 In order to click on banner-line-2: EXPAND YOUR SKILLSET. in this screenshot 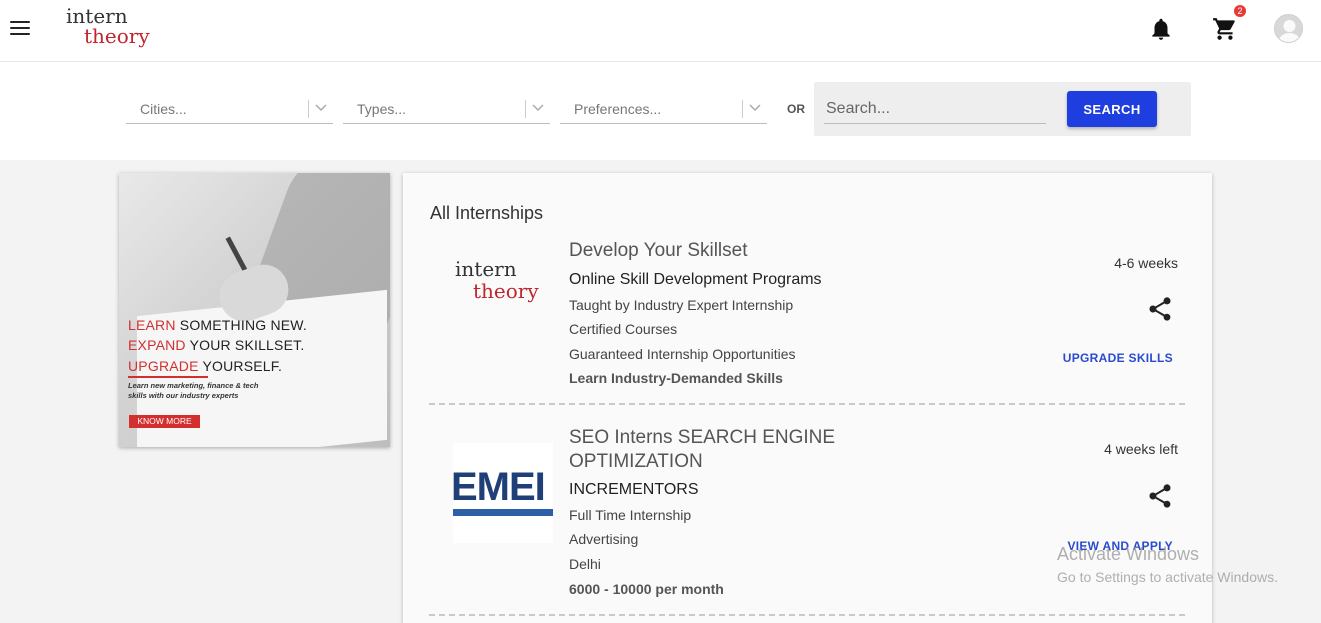, I will do `click(216, 345)`.